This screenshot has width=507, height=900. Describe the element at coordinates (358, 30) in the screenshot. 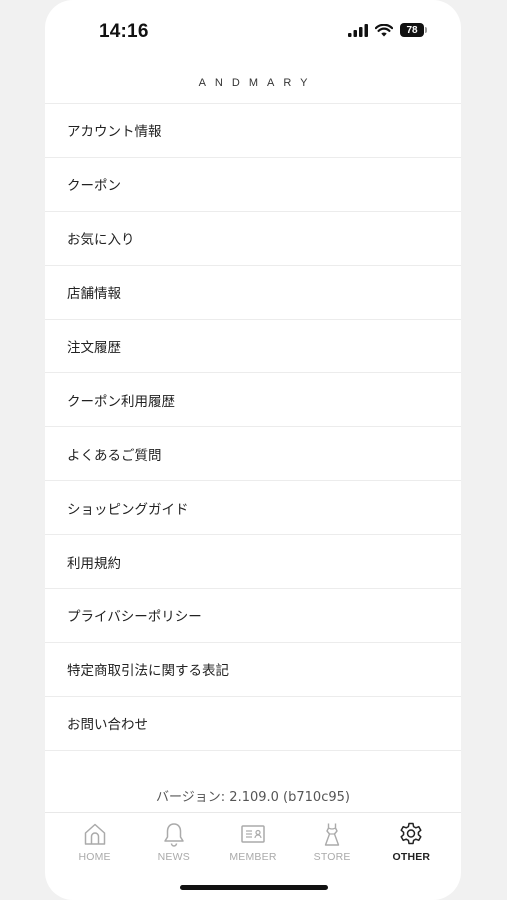

I see `cellular-signal-icon` at that location.